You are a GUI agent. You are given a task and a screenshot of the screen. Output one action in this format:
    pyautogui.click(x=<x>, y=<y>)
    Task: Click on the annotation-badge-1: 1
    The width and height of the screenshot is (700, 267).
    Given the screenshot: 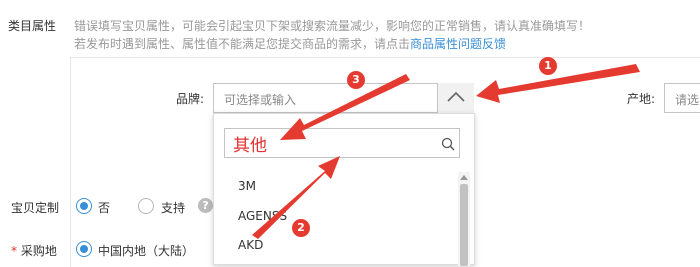 What is the action you would take?
    pyautogui.click(x=548, y=66)
    